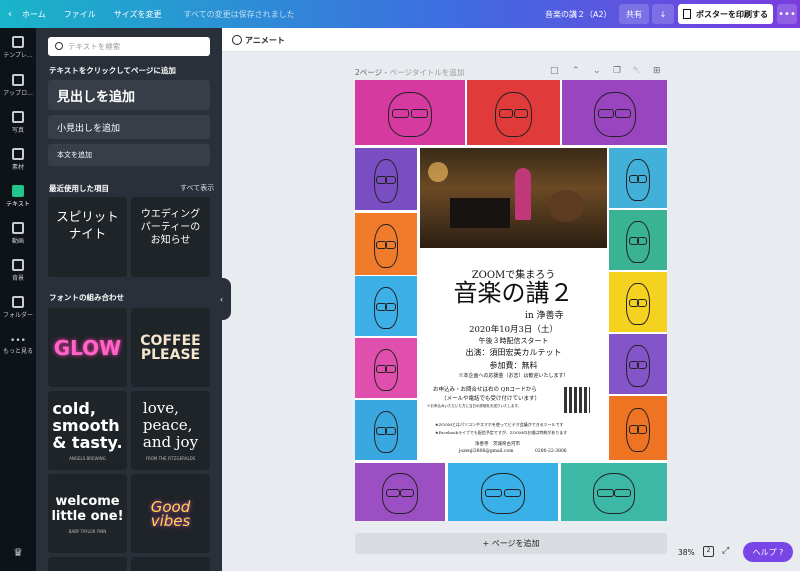 This screenshot has height=571, width=800. Describe the element at coordinates (129, 46) in the screenshot. I see `text-search-input: テキストを検索` at that location.